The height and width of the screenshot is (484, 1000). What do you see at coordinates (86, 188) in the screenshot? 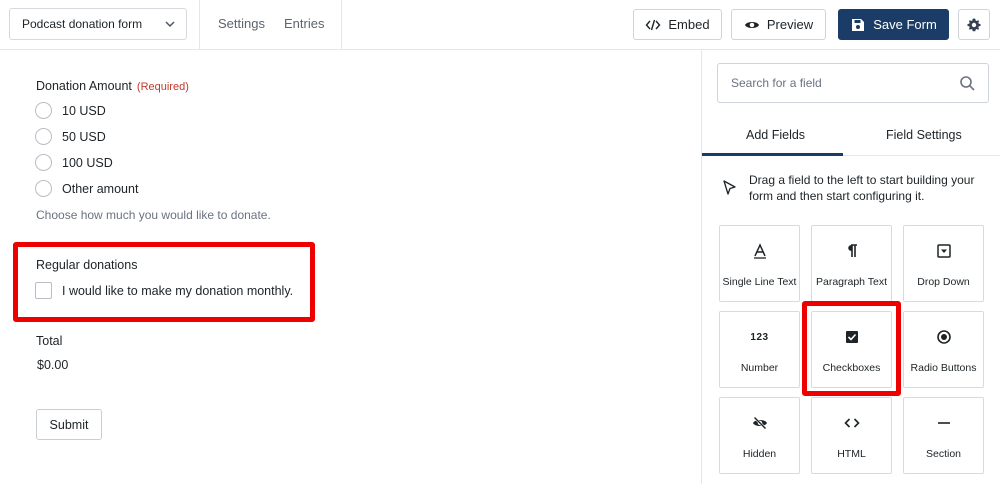
I see `radio-option-other: Other amount` at bounding box center [86, 188].